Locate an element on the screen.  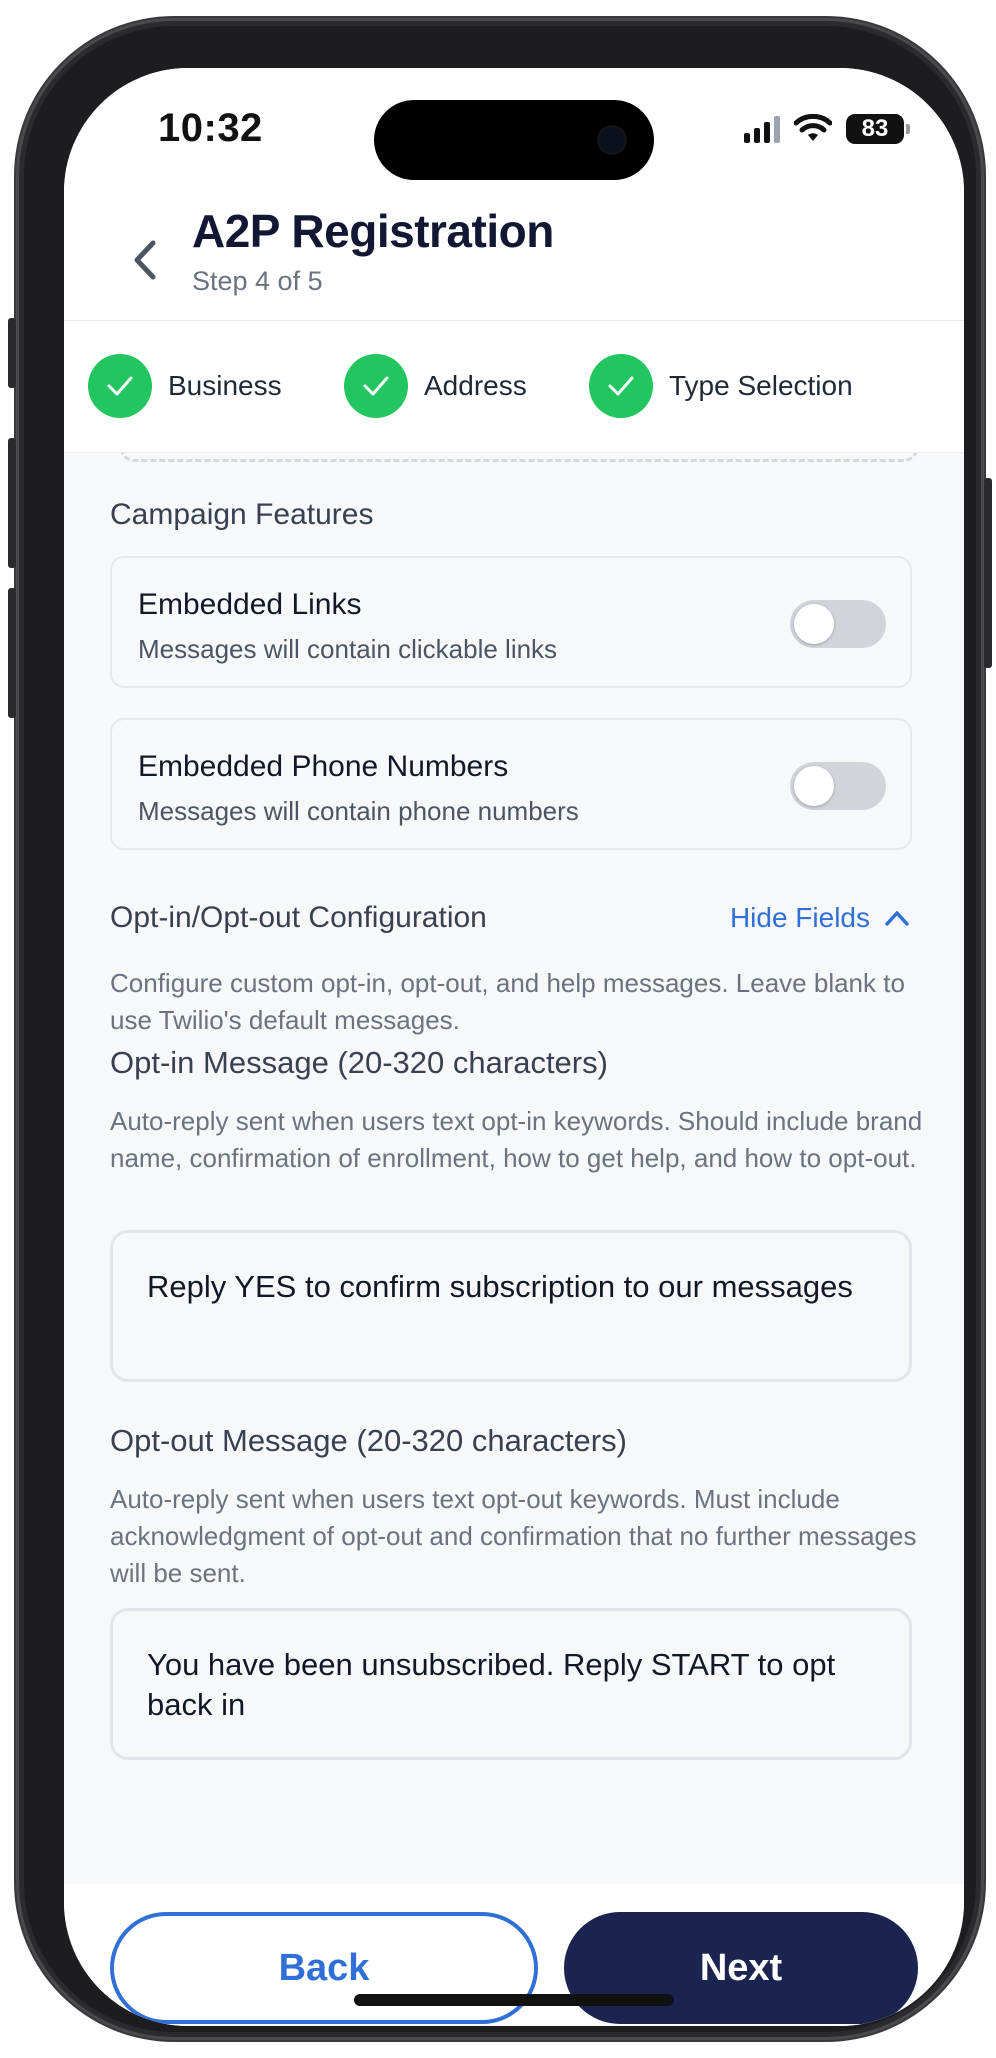
campaign-features-title: Campaign Features is located at coordinates (242, 514).